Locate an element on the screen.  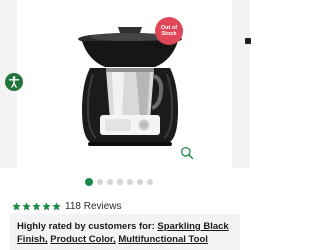
magnifier-zoom-icon is located at coordinates (187, 153).